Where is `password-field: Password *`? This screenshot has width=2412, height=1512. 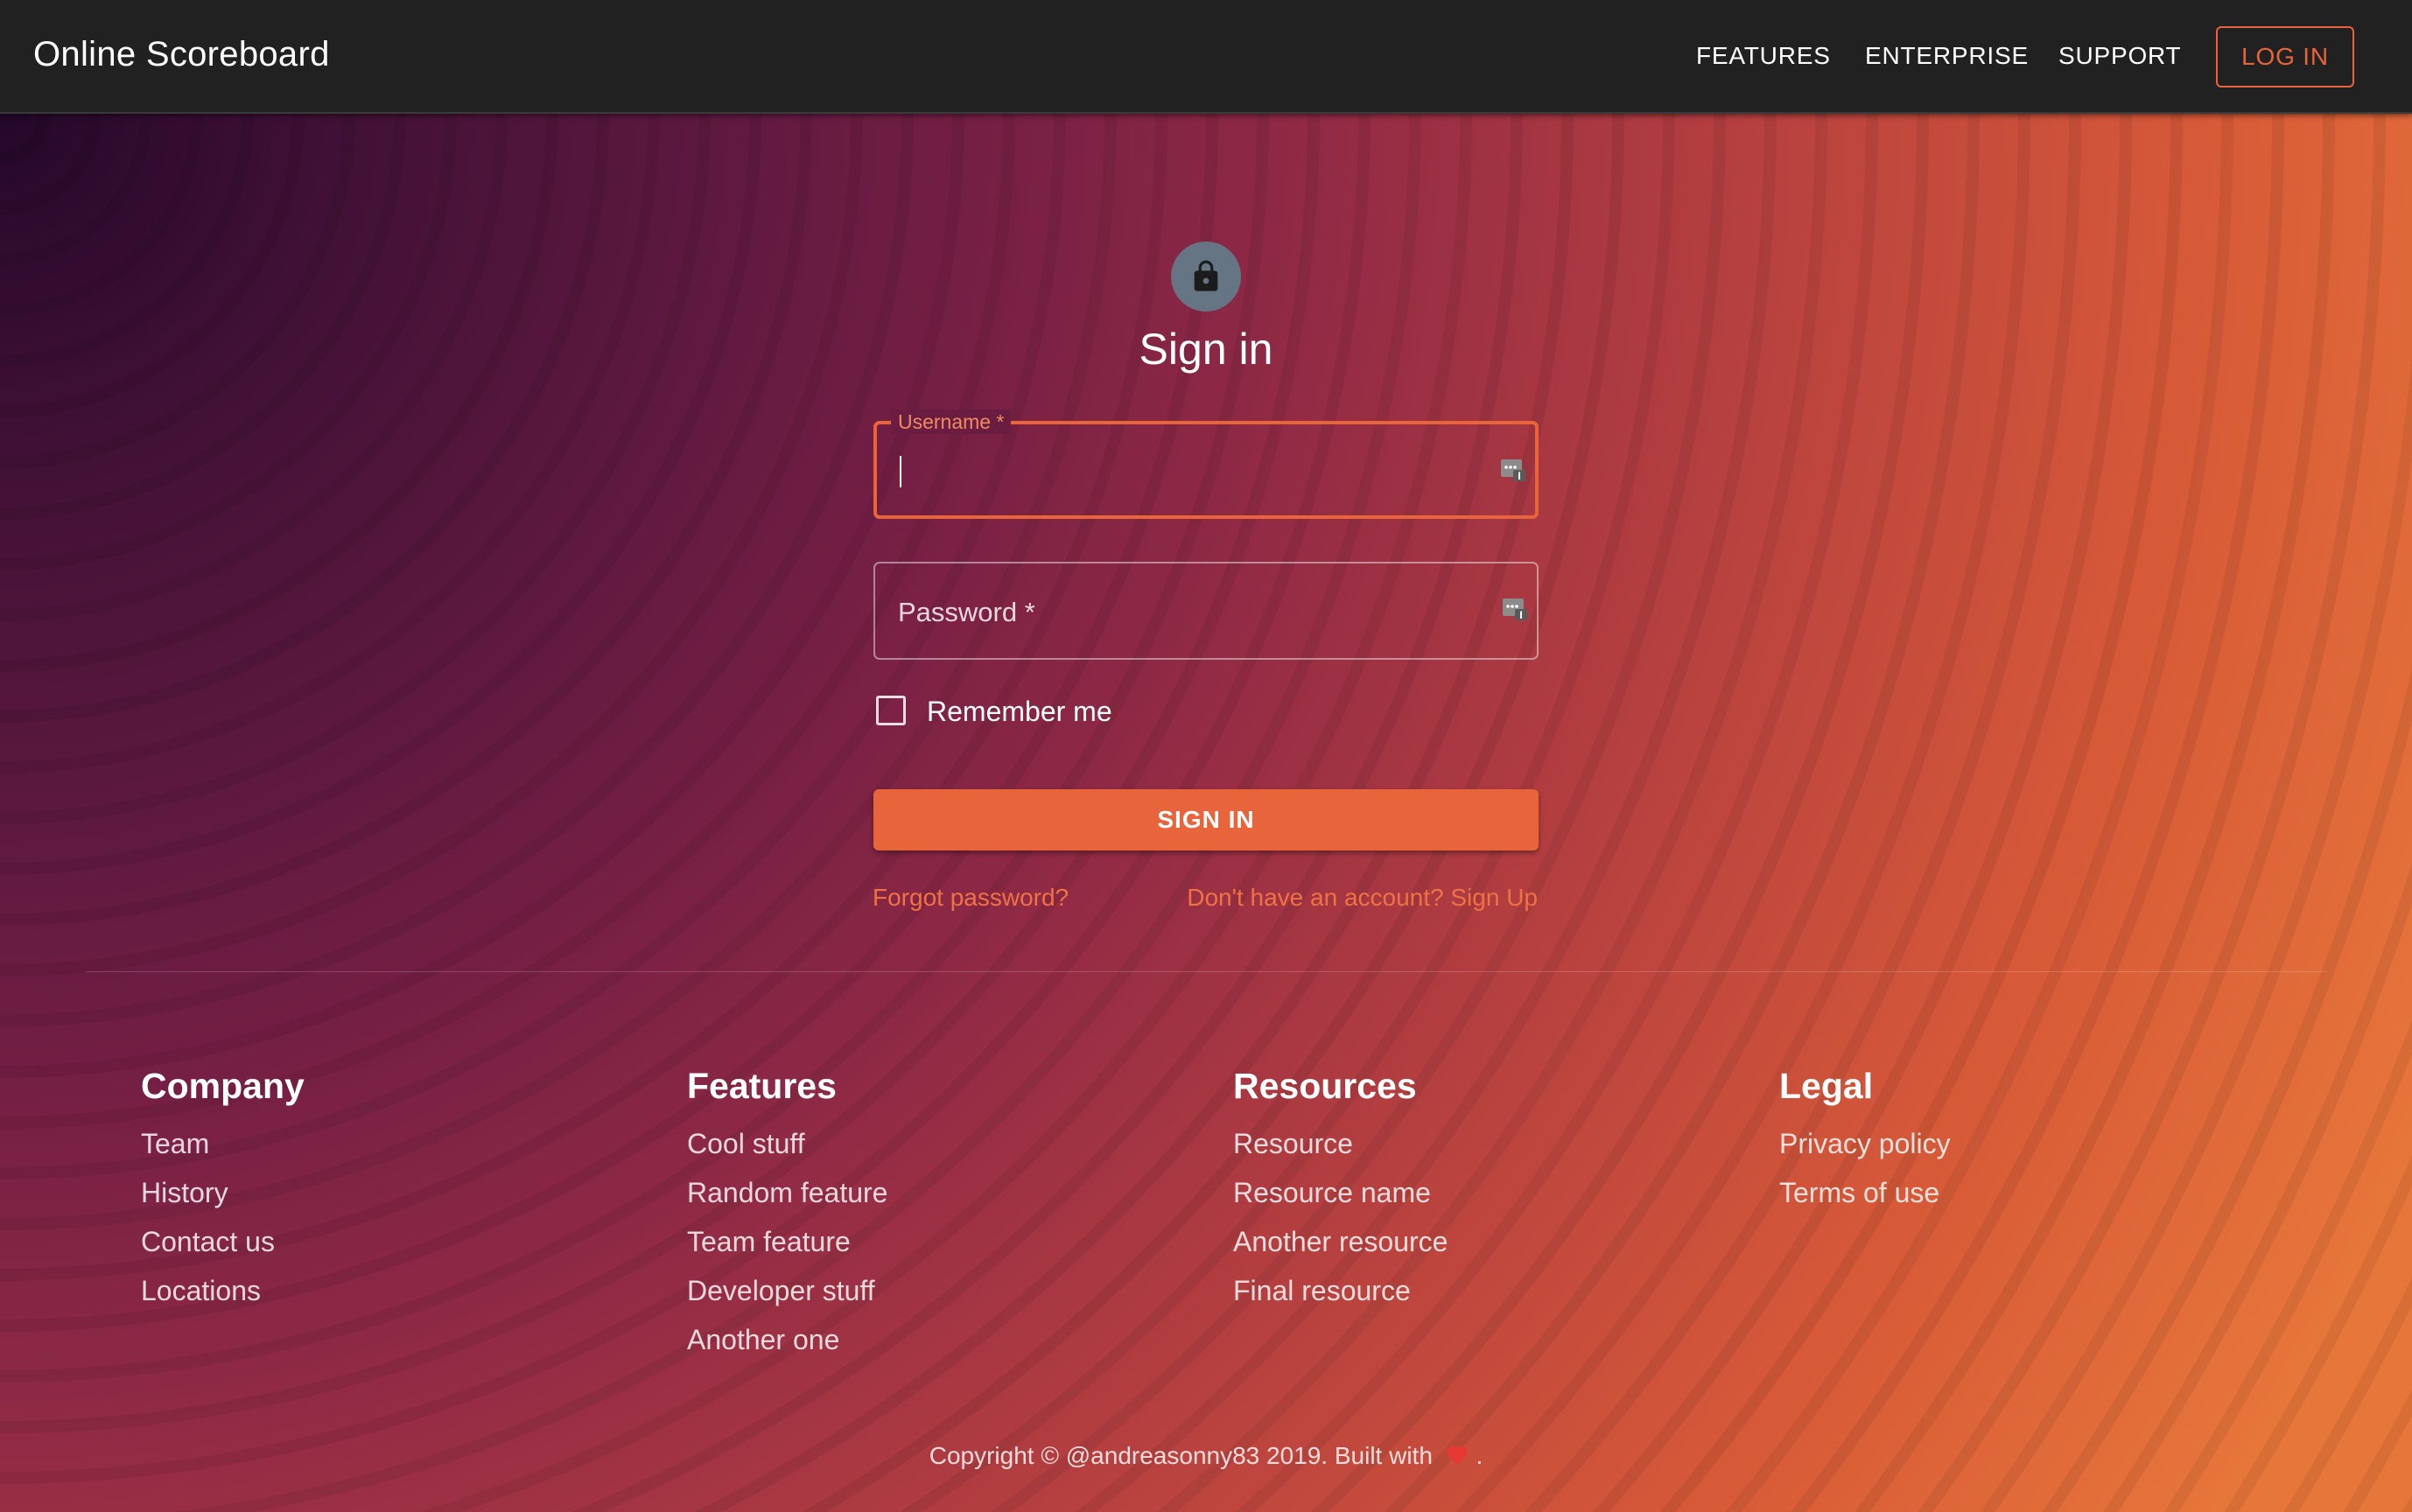
password-field: Password * is located at coordinates (1206, 611).